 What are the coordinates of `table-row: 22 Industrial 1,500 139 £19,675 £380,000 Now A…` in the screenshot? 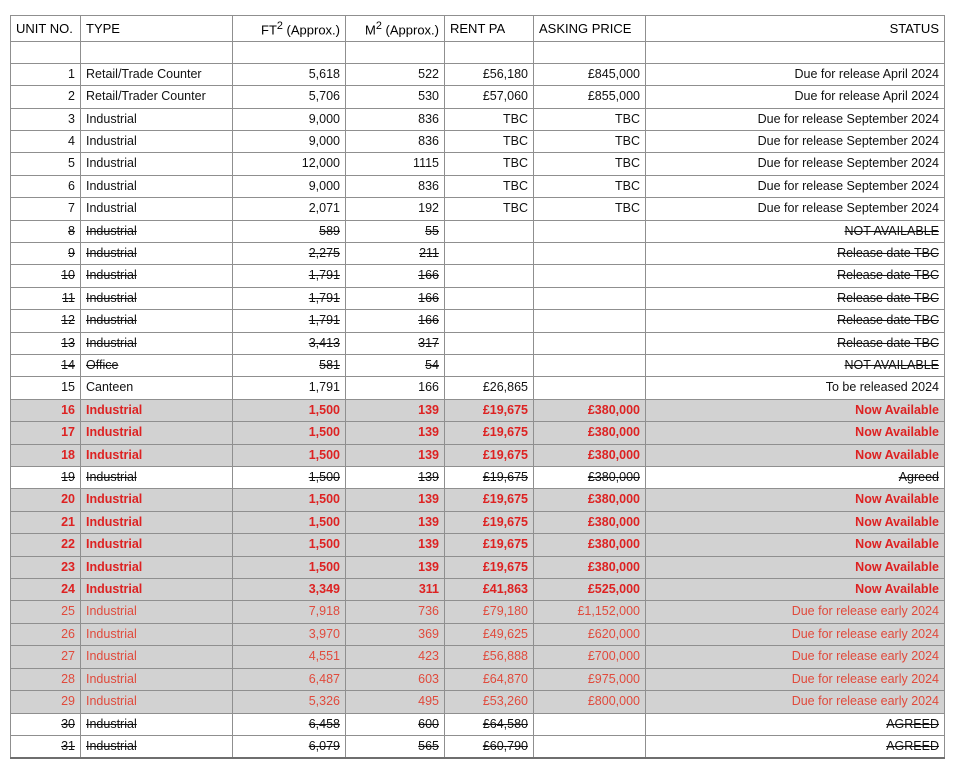 It's located at (477, 545).